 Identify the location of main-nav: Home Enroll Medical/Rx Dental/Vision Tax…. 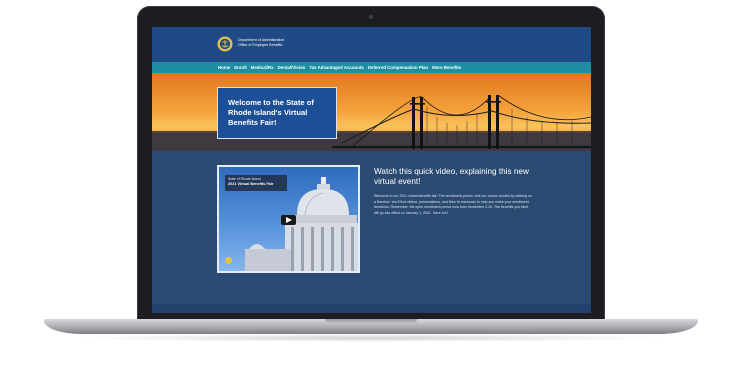
(371, 67).